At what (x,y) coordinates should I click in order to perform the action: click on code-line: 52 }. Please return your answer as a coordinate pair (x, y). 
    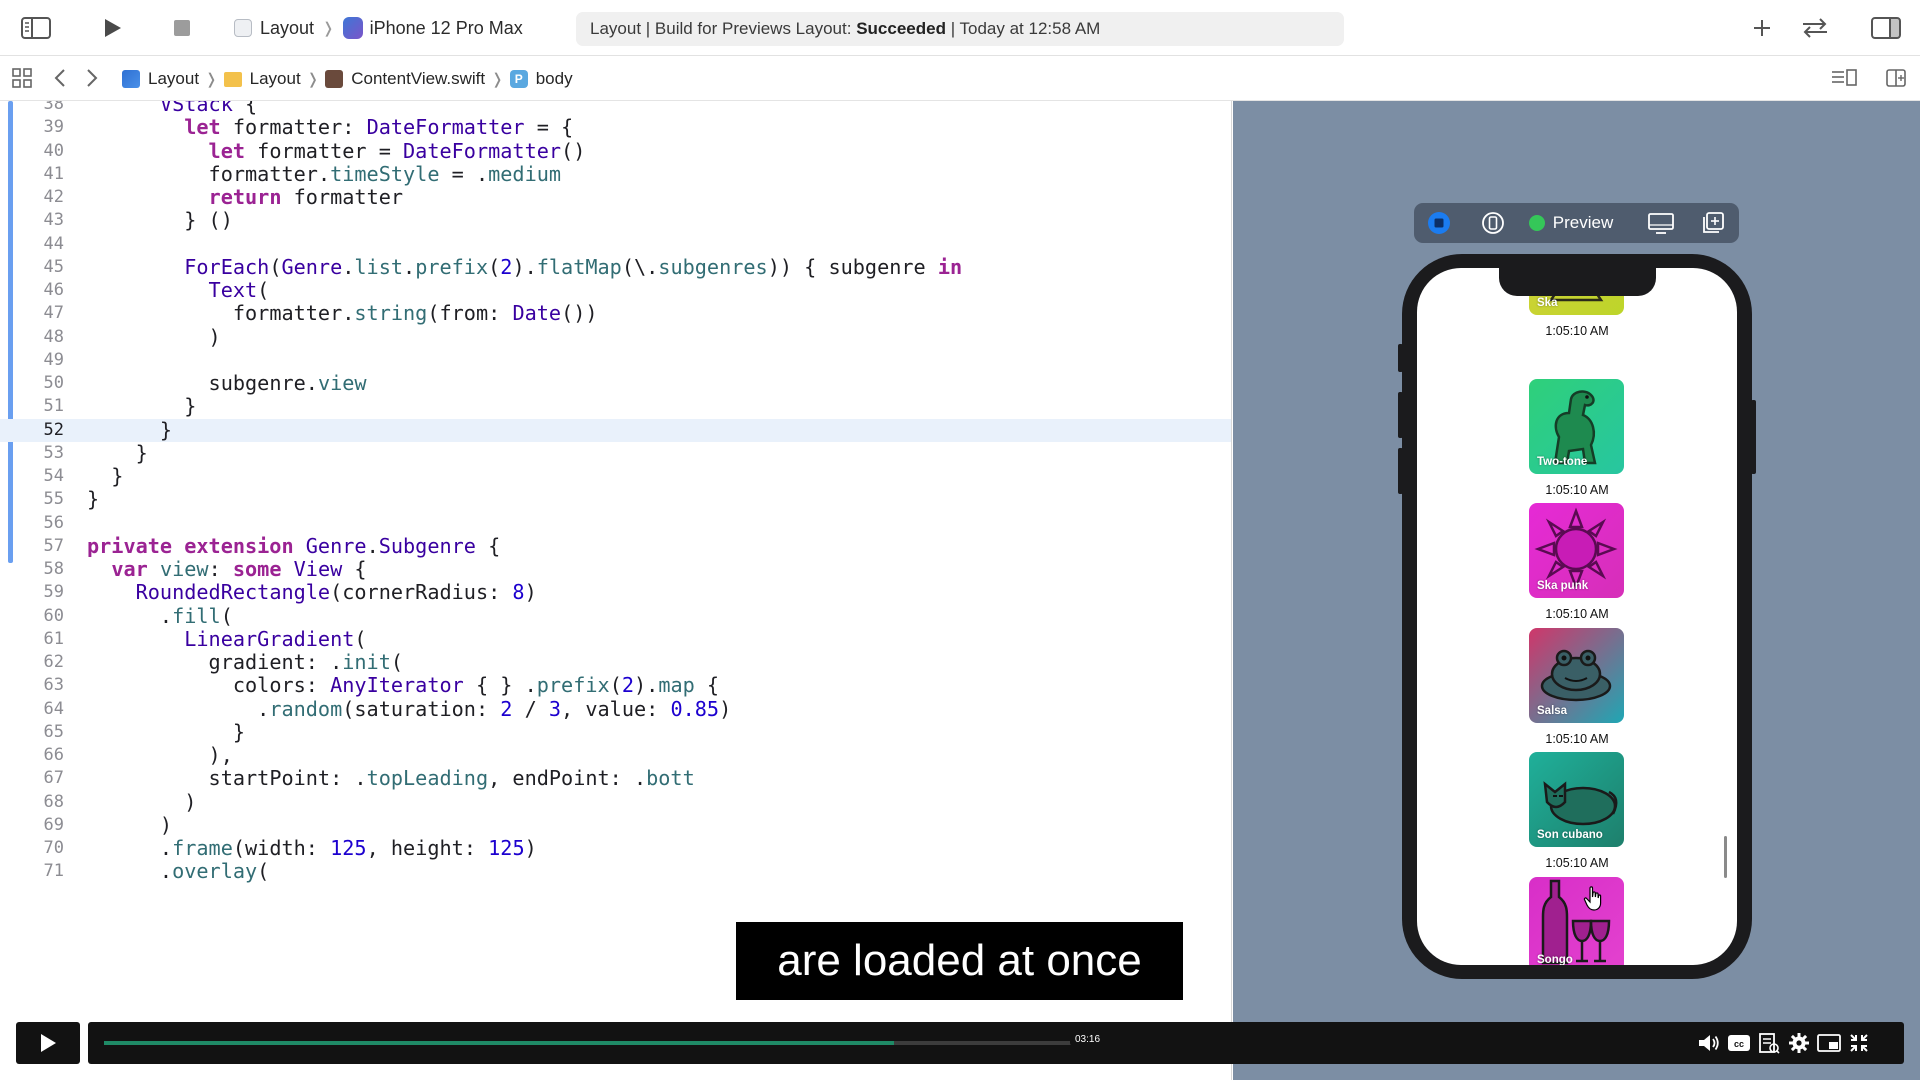
    Looking at the image, I should click on (615, 430).